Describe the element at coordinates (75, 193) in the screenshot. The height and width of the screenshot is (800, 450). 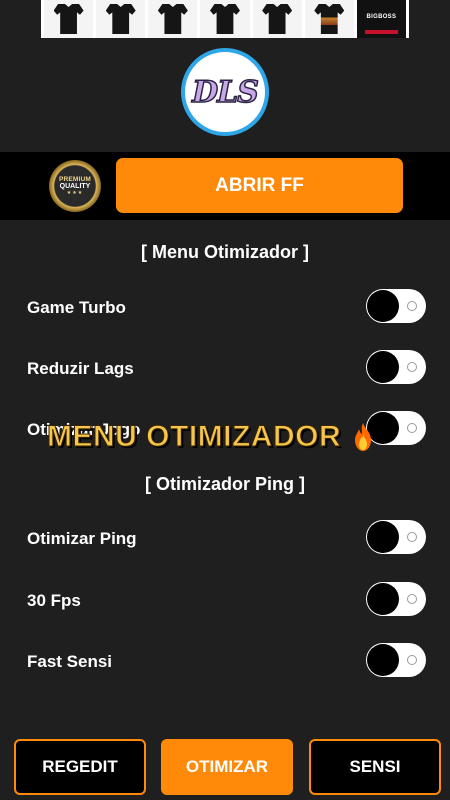
I see `premium-badge-stars: ★★★` at that location.